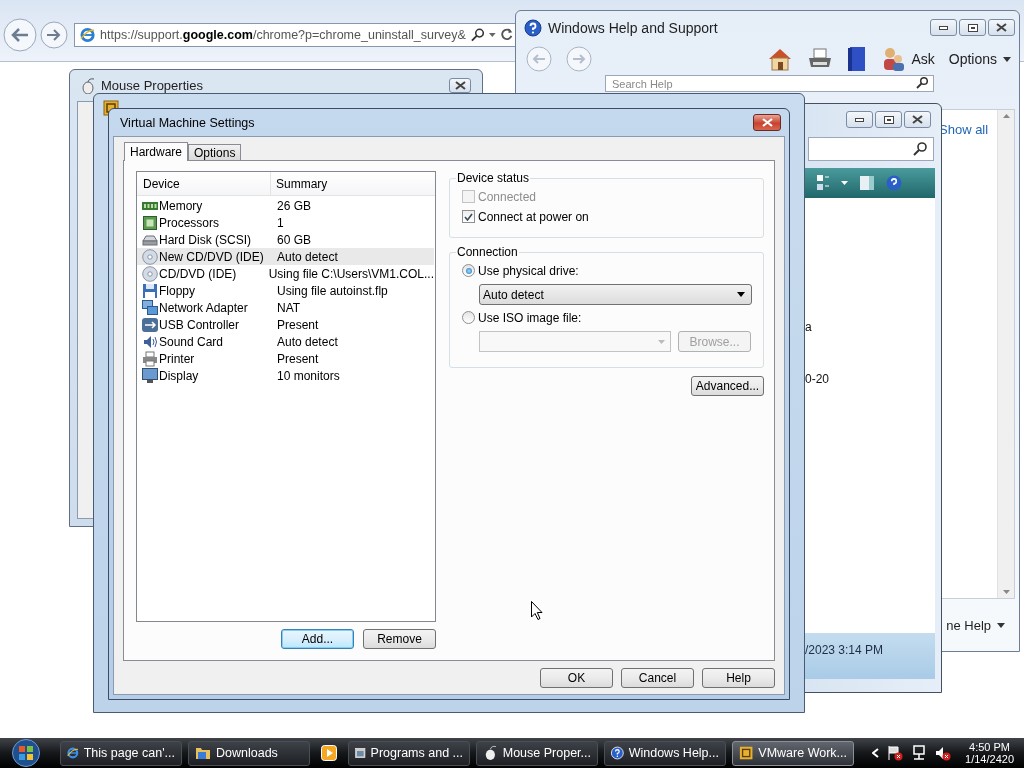 The height and width of the screenshot is (768, 1024). What do you see at coordinates (615, 294) in the screenshot?
I see `drive-dropdown: Auto detect` at bounding box center [615, 294].